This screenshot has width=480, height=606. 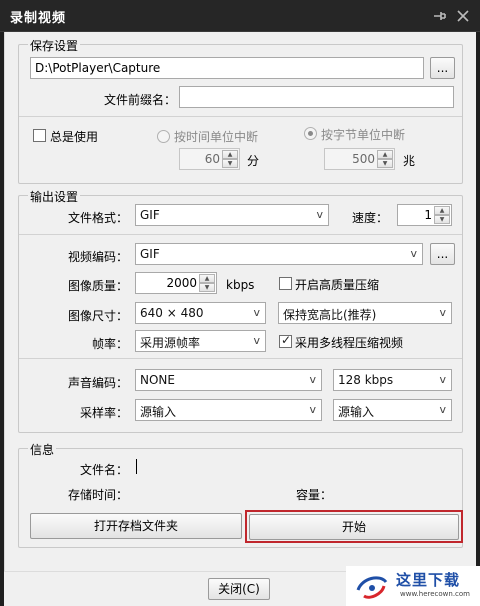 I want to click on format-label: 文件格式：, so click(x=97, y=218).